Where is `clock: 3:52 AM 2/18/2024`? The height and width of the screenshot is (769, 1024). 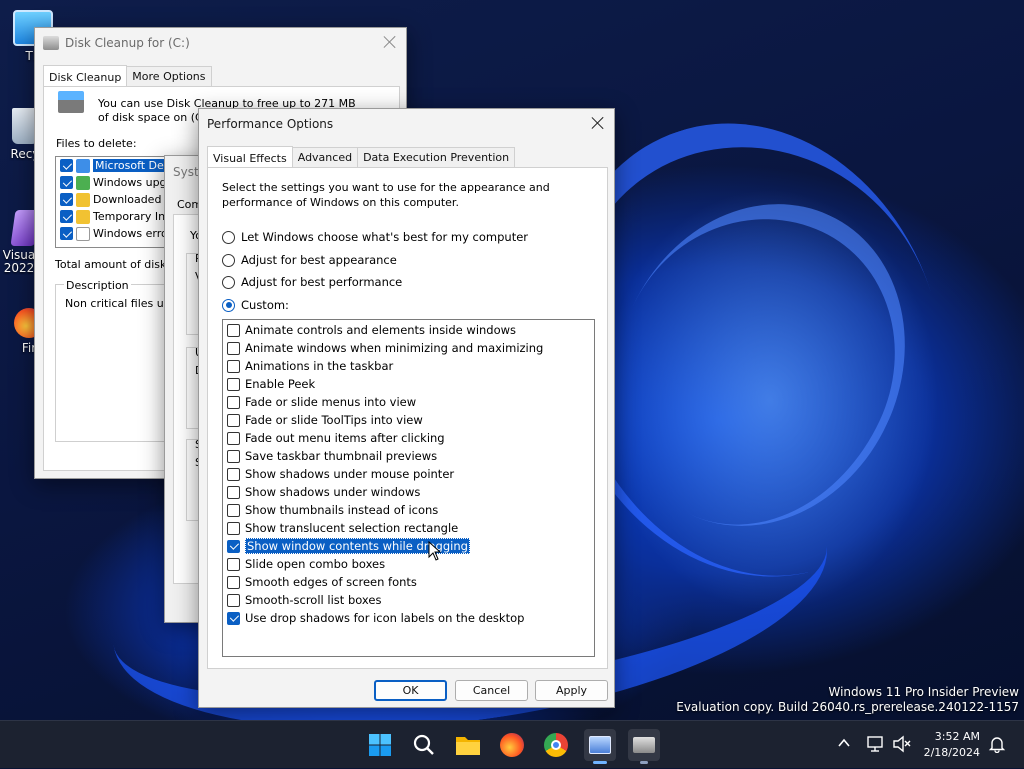
clock: 3:52 AM 2/18/2024 is located at coordinates (952, 745).